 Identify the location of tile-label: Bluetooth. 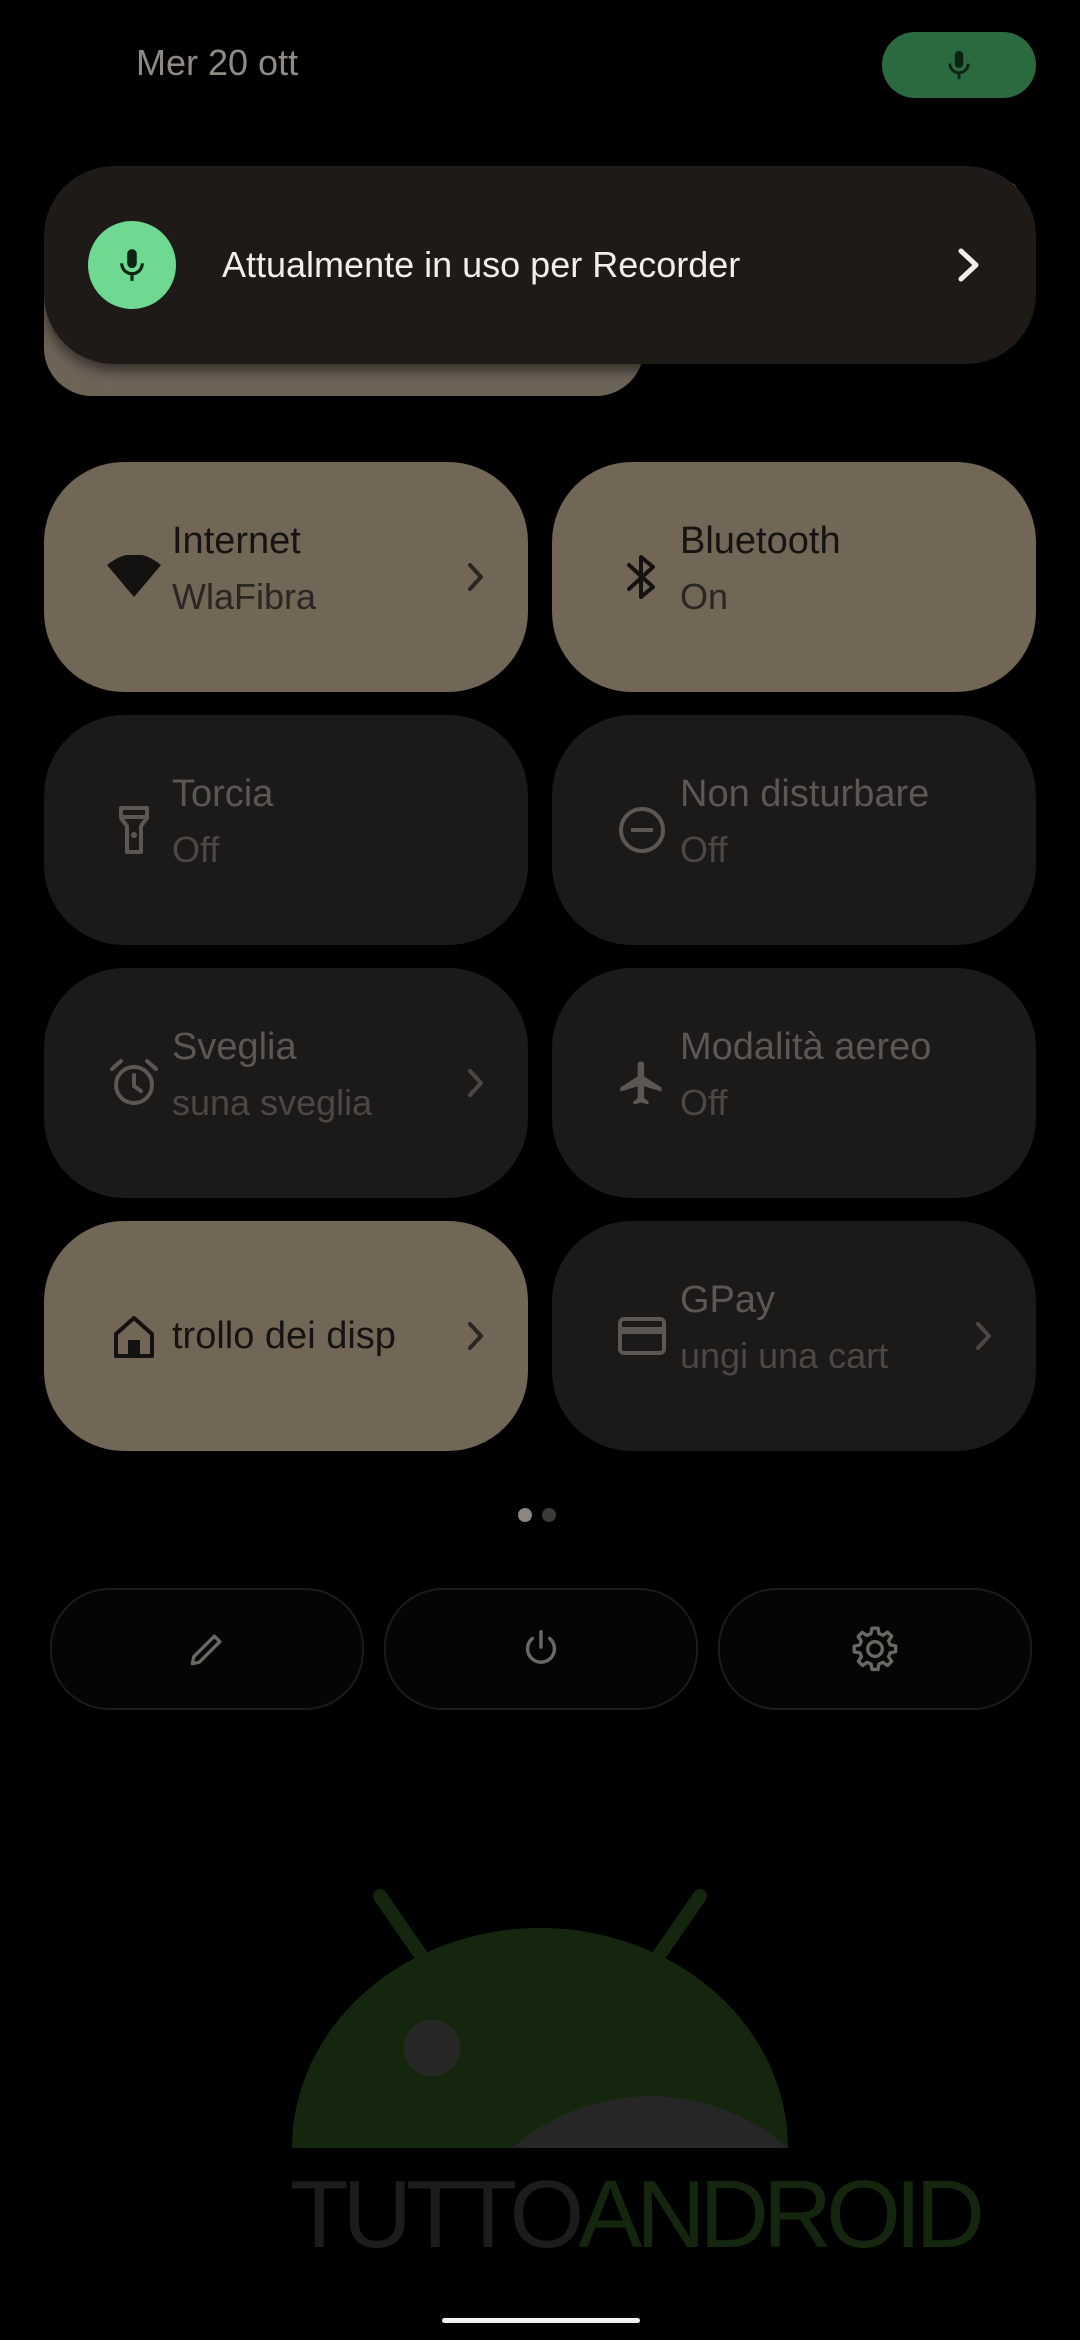
(760, 541).